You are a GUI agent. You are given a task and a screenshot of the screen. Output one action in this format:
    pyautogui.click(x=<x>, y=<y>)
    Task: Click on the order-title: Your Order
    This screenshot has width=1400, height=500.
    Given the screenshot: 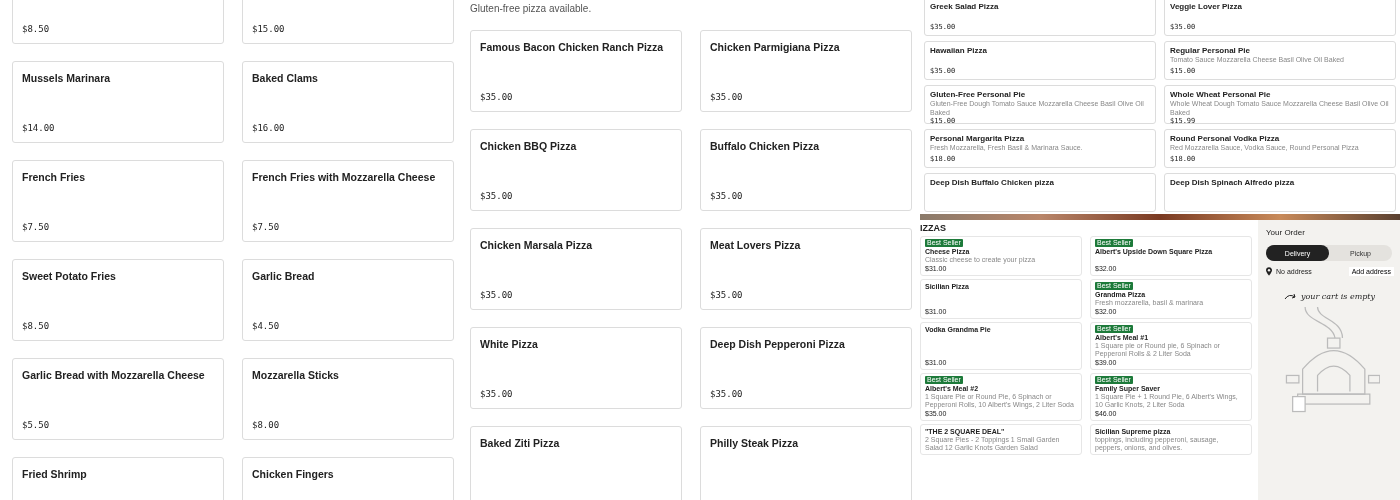 What is the action you would take?
    pyautogui.click(x=1286, y=232)
    